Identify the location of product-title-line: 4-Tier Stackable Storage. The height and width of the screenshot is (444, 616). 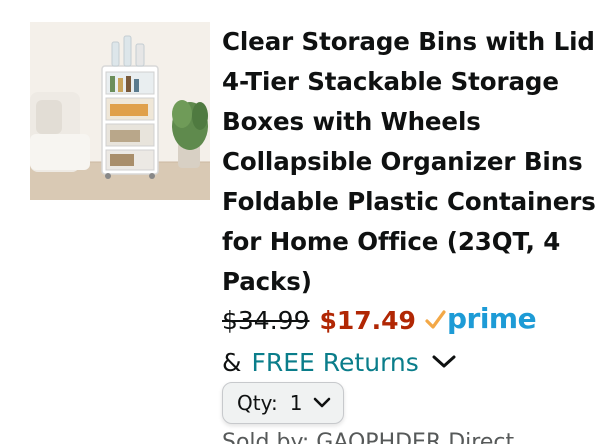
(390, 81).